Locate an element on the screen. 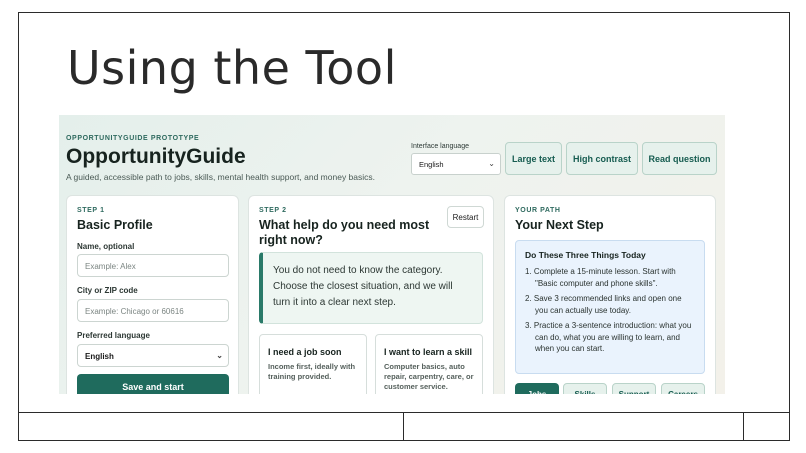 The image size is (806, 453). read-question-button: Read question is located at coordinates (679, 158).